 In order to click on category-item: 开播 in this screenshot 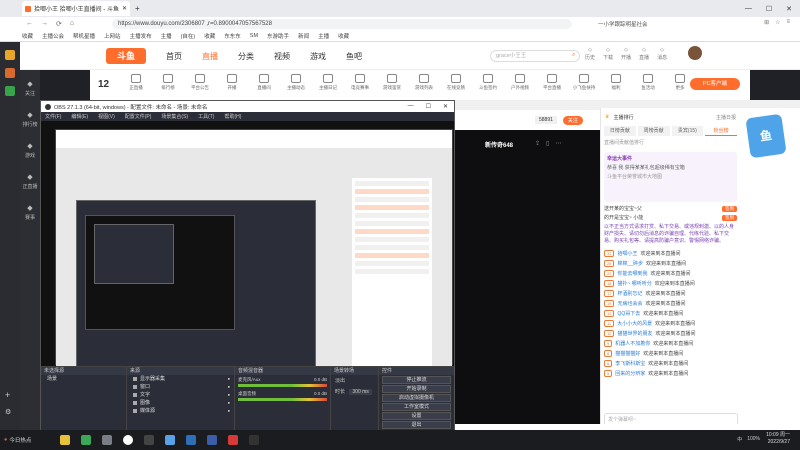, I will do `click(232, 82)`.